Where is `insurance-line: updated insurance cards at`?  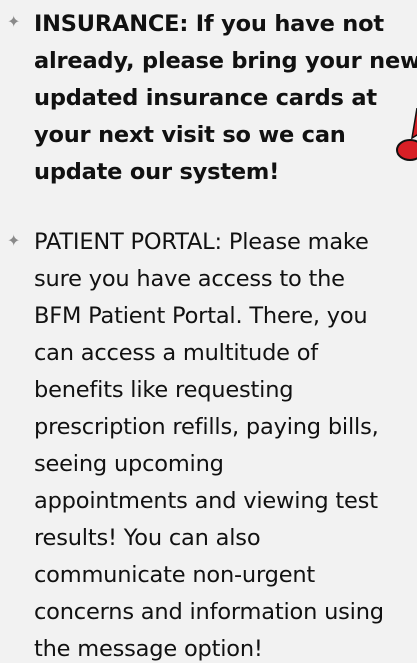
insurance-line: updated insurance cards at is located at coordinates (205, 98).